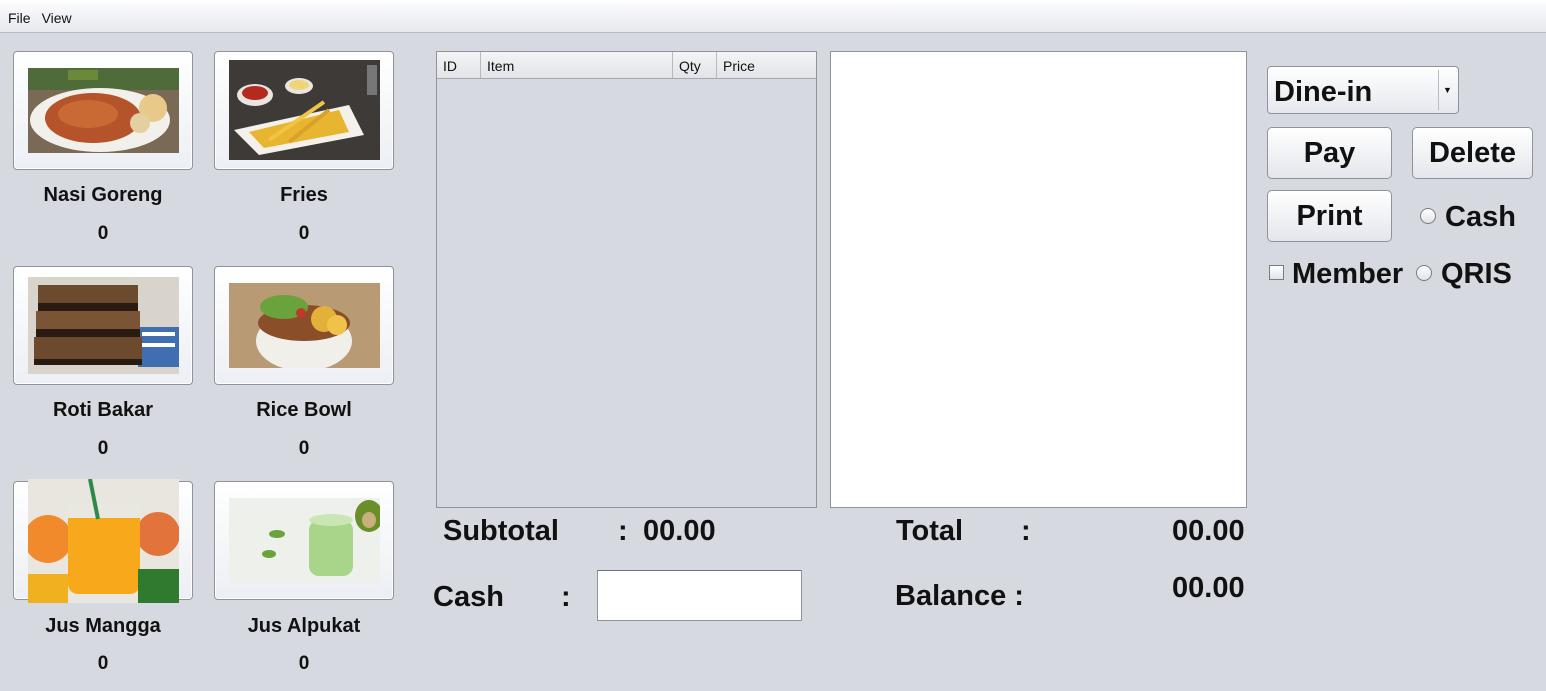  What do you see at coordinates (19, 18) in the screenshot?
I see `menu-file: File` at bounding box center [19, 18].